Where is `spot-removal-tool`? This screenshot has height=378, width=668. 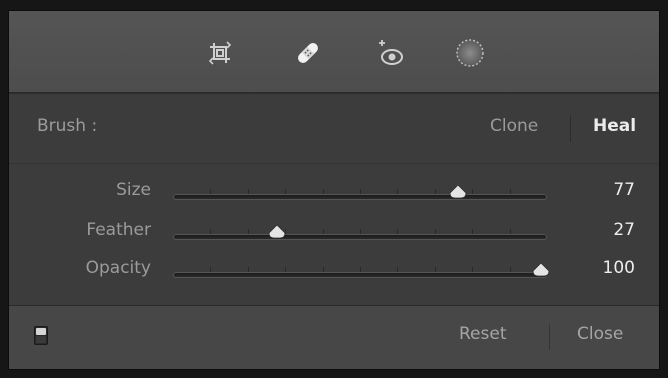 spot-removal-tool is located at coordinates (308, 53).